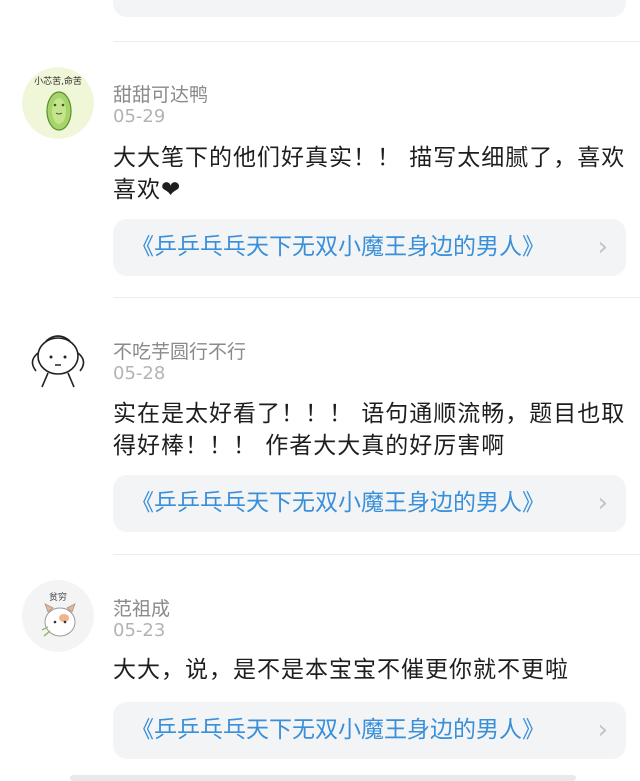 Image resolution: width=640 pixels, height=781 pixels. I want to click on avatar: 贫穷, so click(58, 616).